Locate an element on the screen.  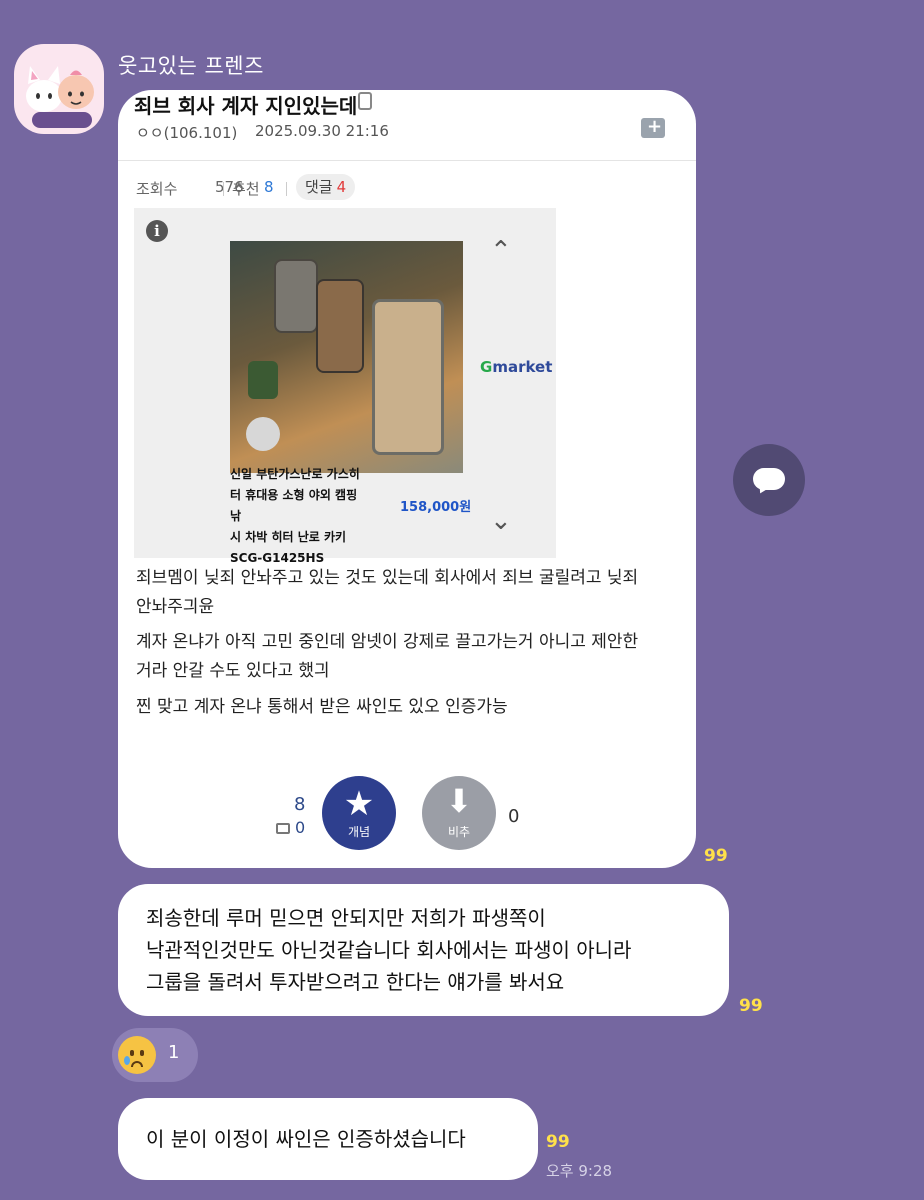
message-text: 이 분이 이정이 싸인은 인증하셨습니다 is located at coordinates (306, 1139).